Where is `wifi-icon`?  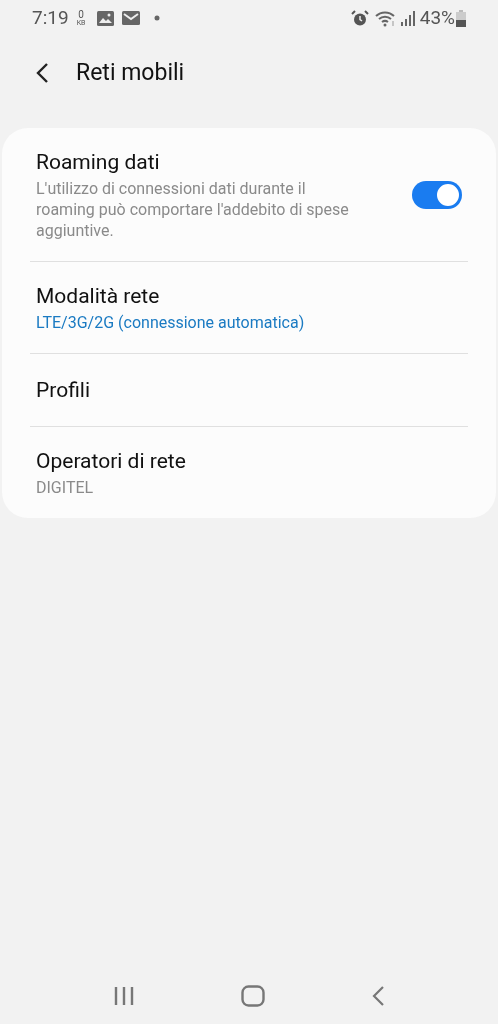
wifi-icon is located at coordinates (385, 18).